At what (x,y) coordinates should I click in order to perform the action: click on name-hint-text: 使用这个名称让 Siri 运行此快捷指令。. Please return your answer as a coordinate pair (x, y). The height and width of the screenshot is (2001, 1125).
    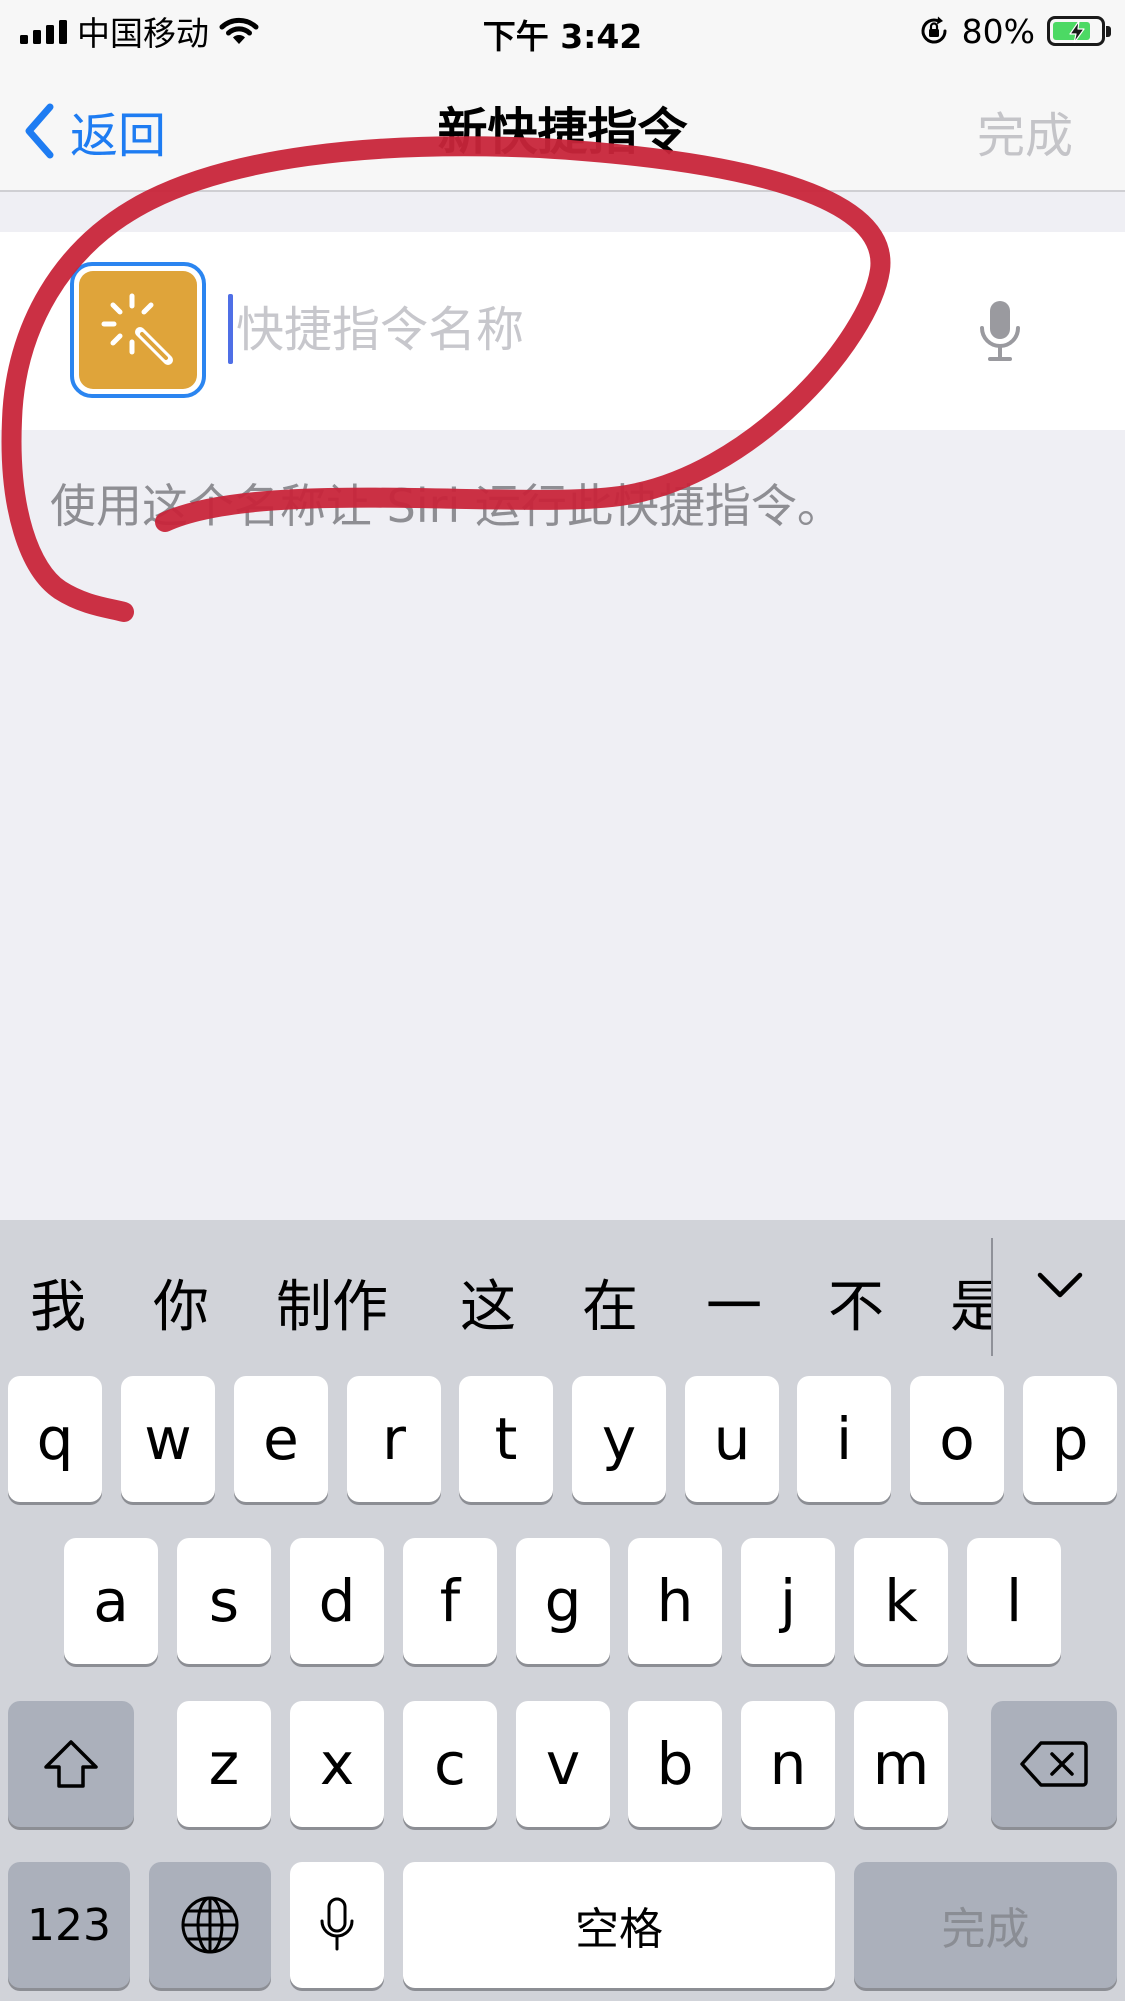
    Looking at the image, I should click on (446, 506).